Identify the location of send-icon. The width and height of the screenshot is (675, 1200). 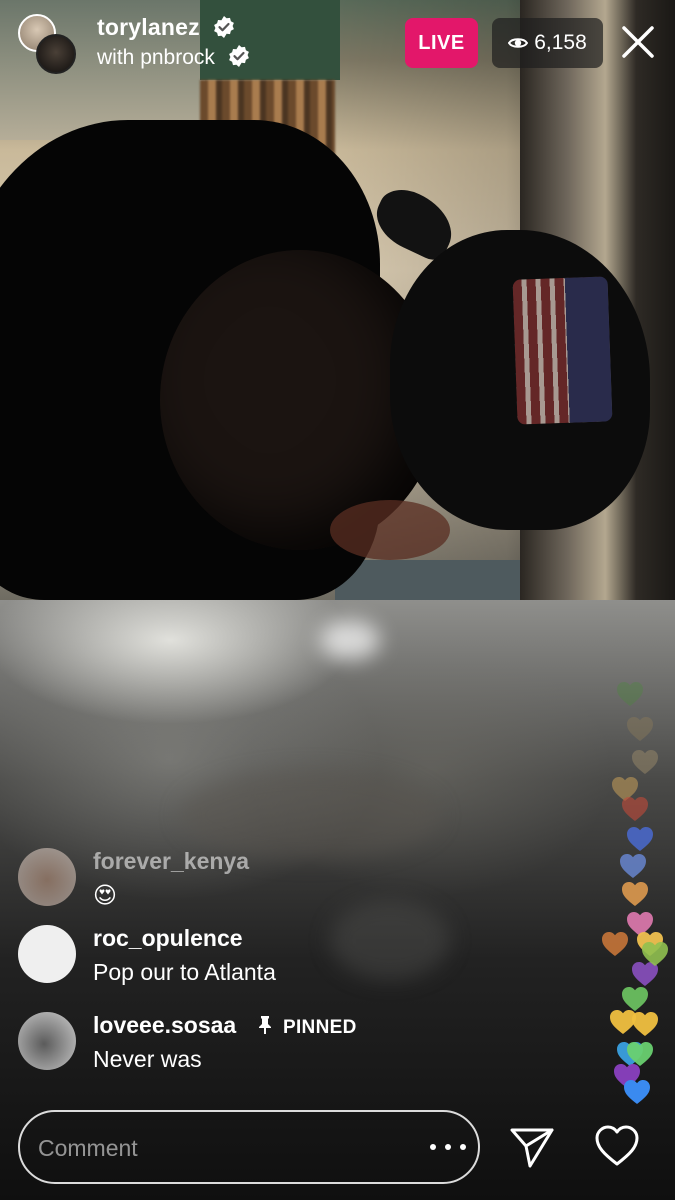
(532, 1147).